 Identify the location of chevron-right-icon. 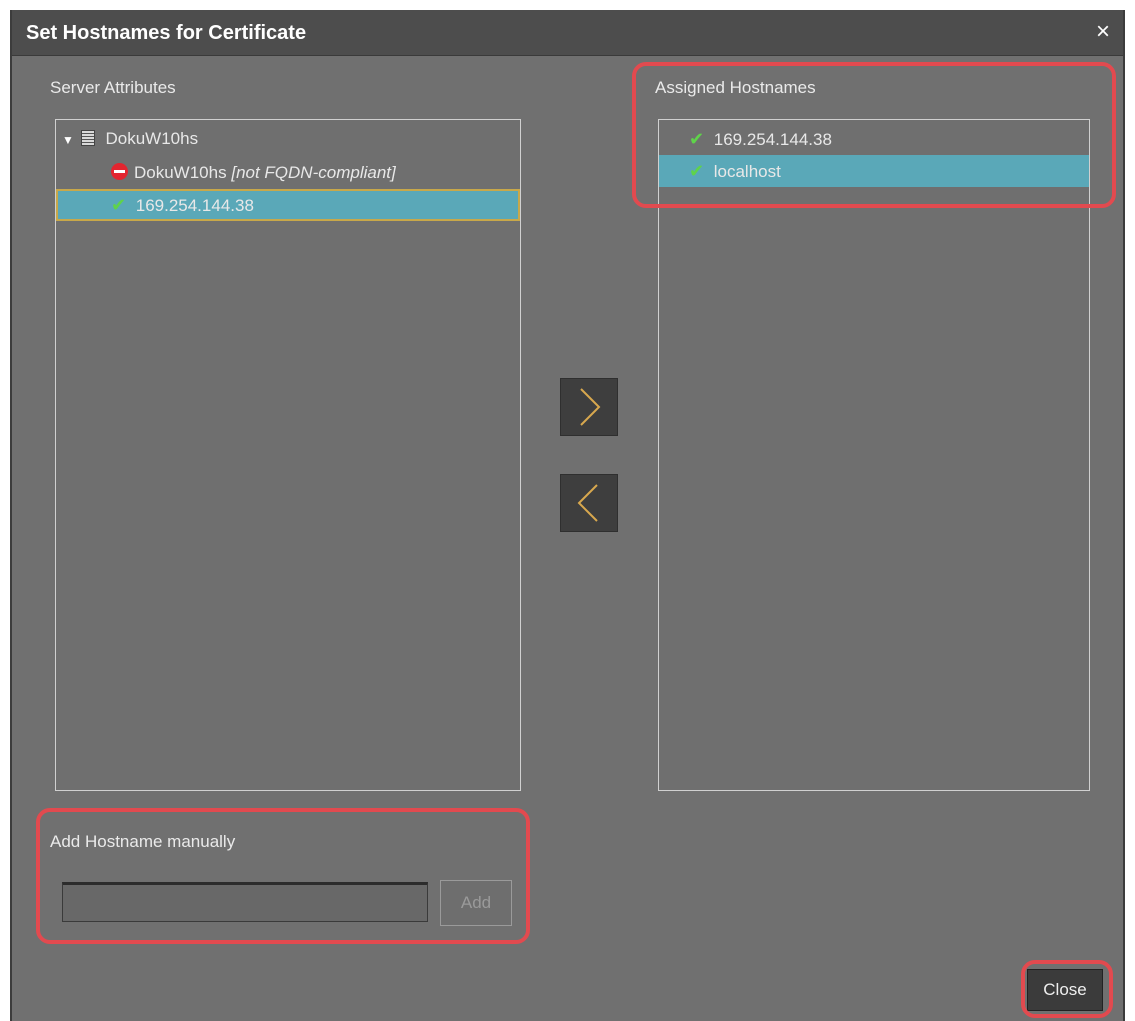
(590, 407).